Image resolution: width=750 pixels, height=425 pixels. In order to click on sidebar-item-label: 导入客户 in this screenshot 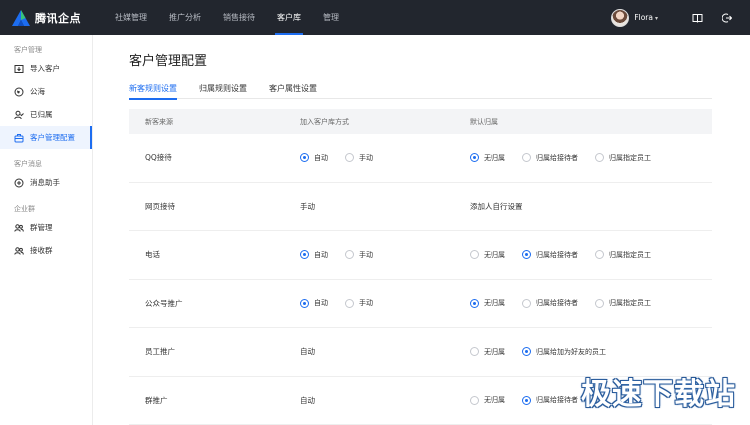, I will do `click(45, 68)`.